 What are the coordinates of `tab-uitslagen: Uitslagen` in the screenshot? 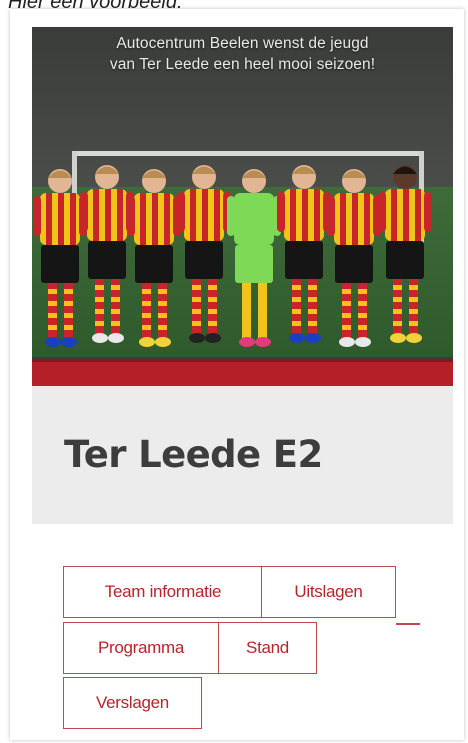 It's located at (328, 592).